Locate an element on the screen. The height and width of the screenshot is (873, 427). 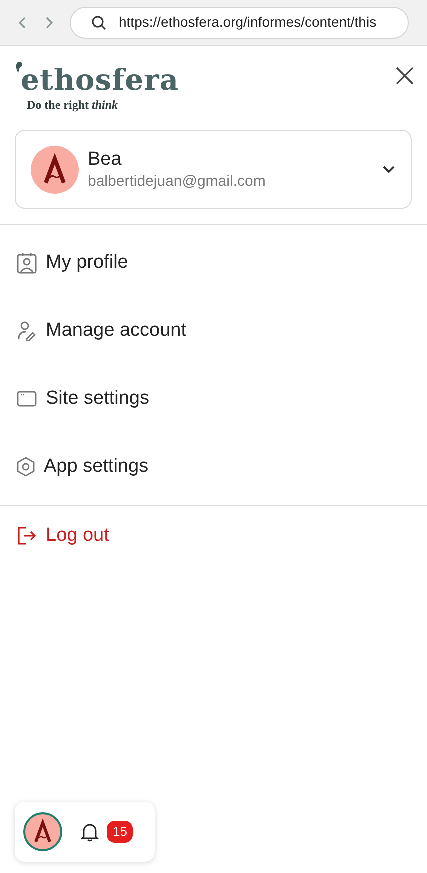
back-icon is located at coordinates (23, 23).